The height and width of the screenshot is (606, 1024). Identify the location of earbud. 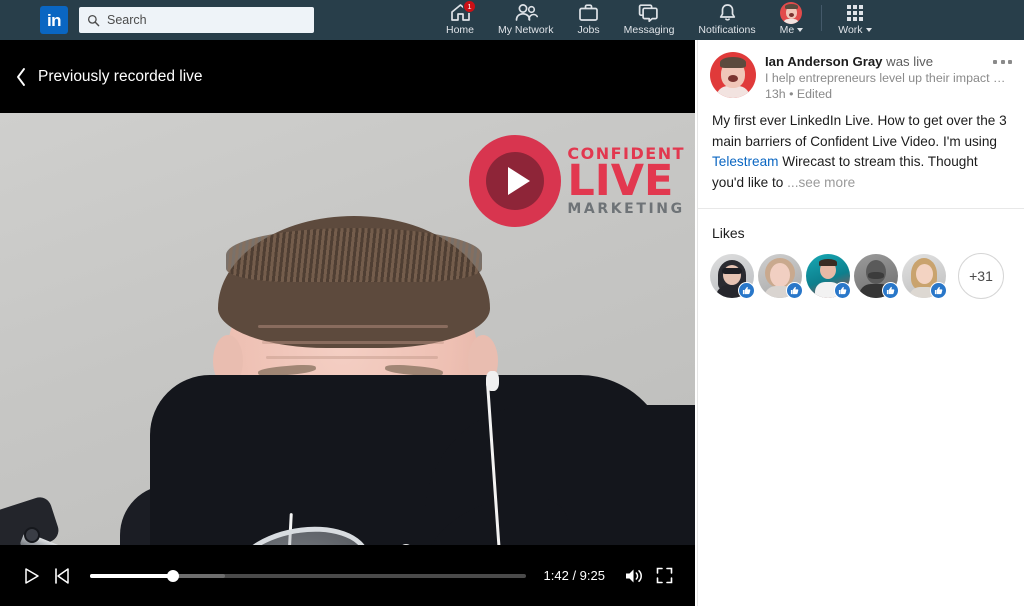
(492, 381).